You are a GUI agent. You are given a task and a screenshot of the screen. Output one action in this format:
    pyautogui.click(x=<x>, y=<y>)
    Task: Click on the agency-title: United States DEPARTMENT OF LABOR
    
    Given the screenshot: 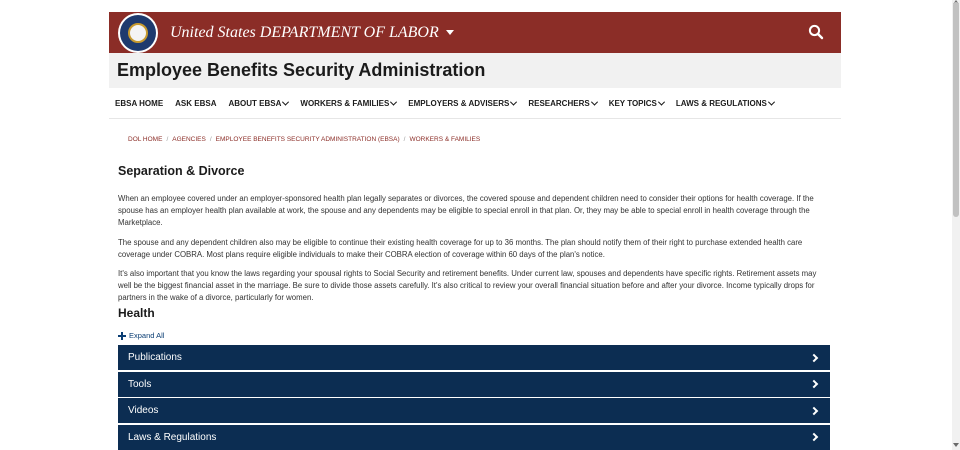 What is the action you would take?
    pyautogui.click(x=304, y=32)
    